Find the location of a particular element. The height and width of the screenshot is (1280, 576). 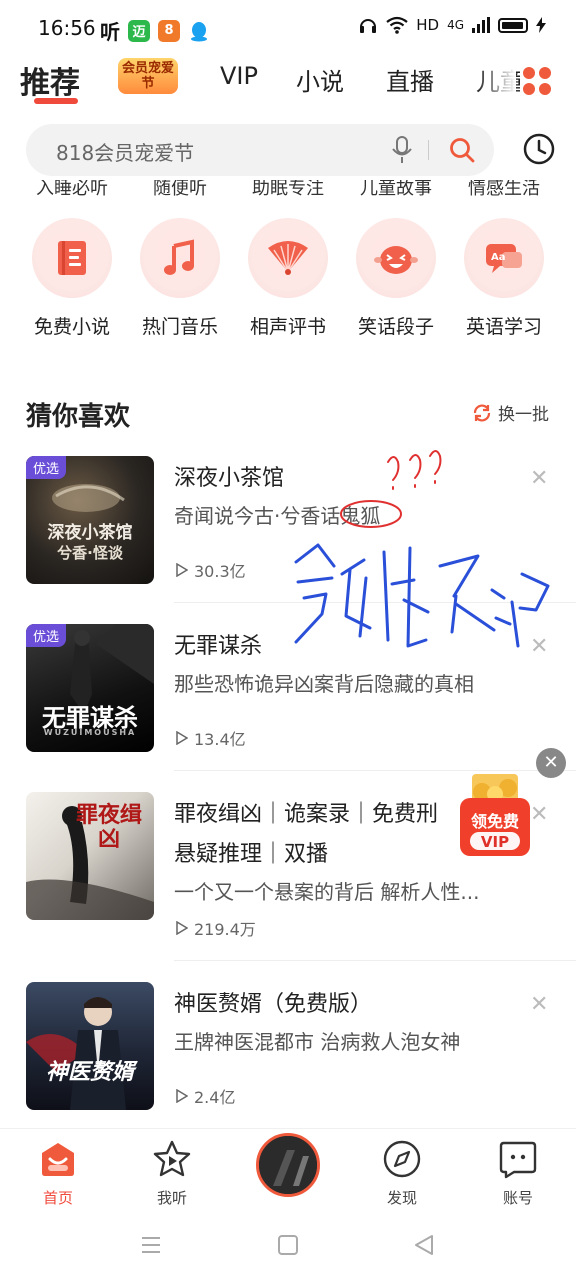

play-count: 30.3亿 is located at coordinates (211, 570).